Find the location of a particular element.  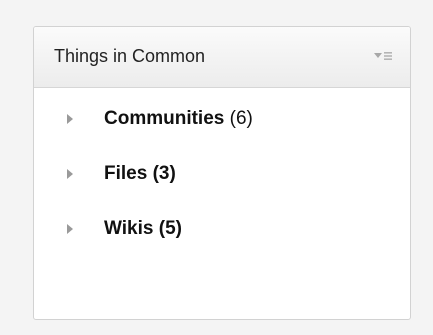

item-count: (5) is located at coordinates (170, 228).